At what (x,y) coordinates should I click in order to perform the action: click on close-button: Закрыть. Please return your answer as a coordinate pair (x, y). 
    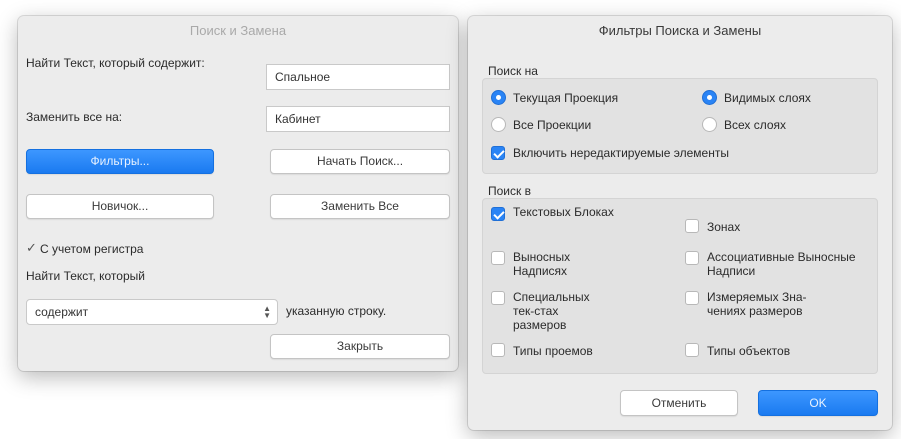
    Looking at the image, I should click on (360, 346).